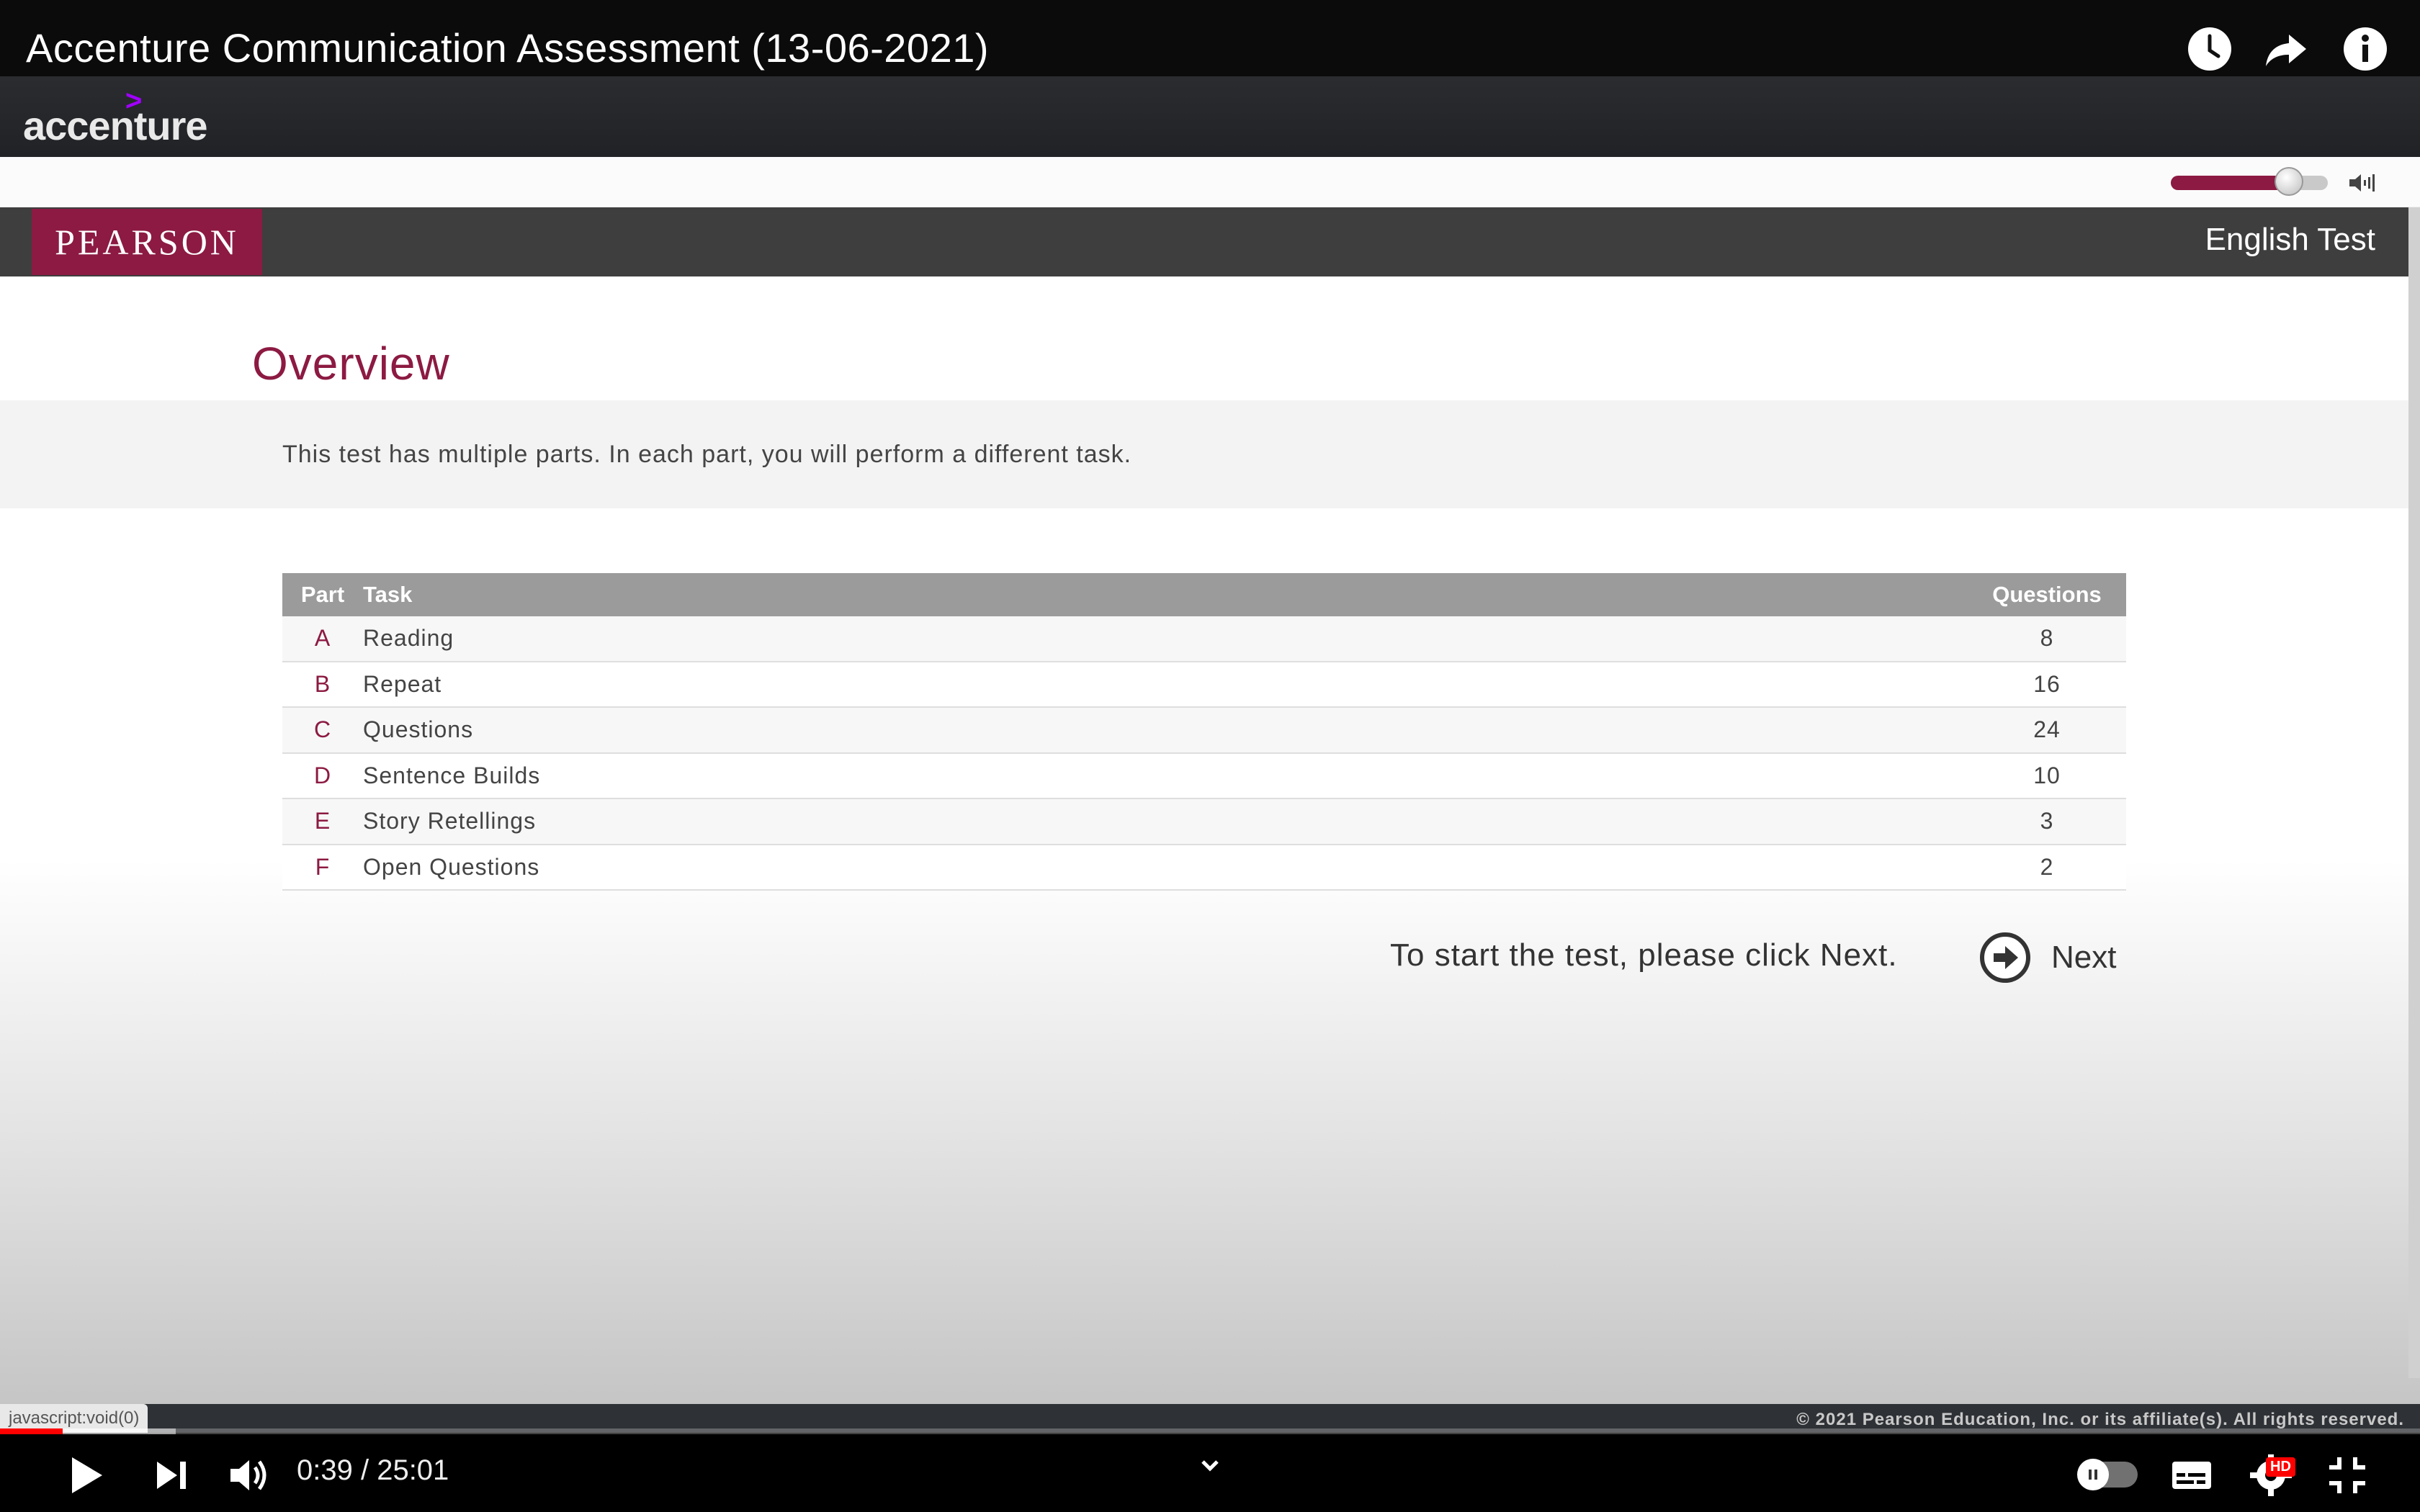  I want to click on accenture-logo: accenture, so click(115, 125).